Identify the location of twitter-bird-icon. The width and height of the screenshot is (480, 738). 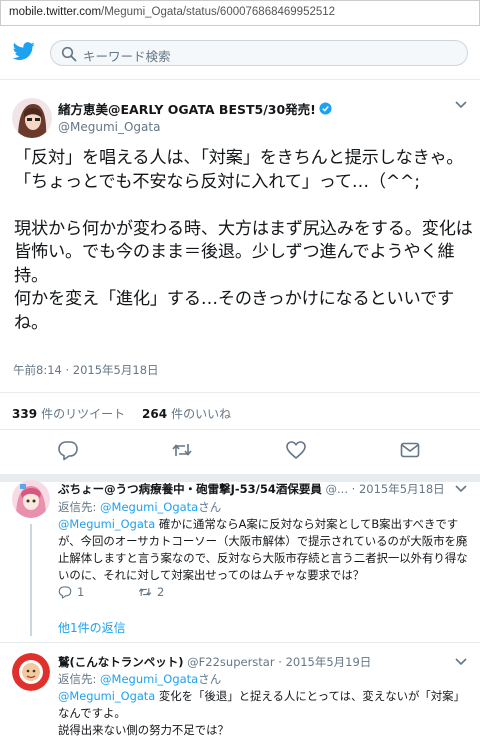
(24, 51).